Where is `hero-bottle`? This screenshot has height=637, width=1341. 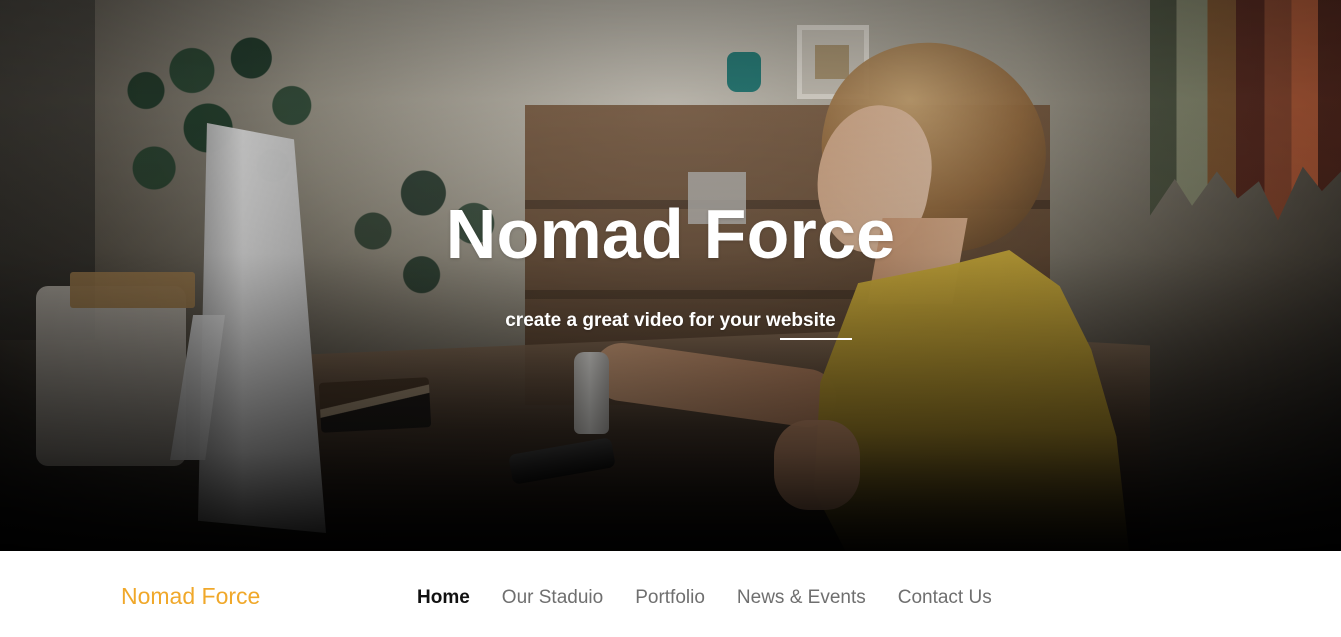 hero-bottle is located at coordinates (591, 393).